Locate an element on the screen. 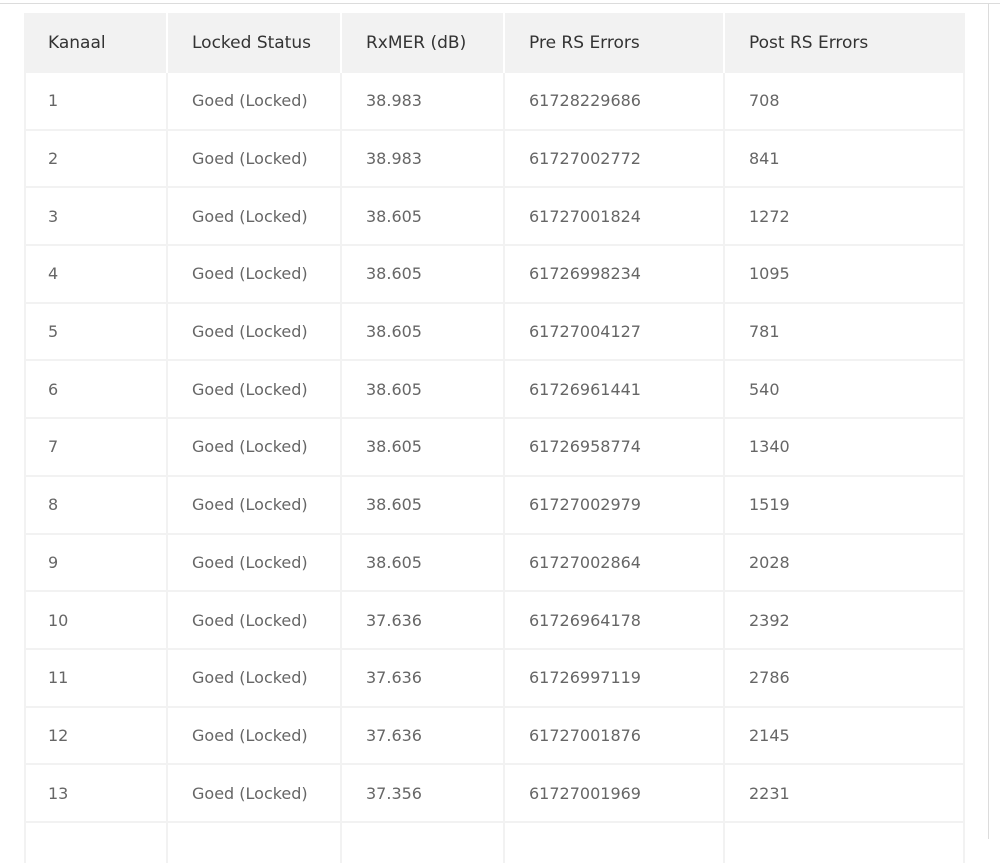 Image resolution: width=1000 pixels, height=863 pixels. cell-kanaal: 8 is located at coordinates (96, 505).